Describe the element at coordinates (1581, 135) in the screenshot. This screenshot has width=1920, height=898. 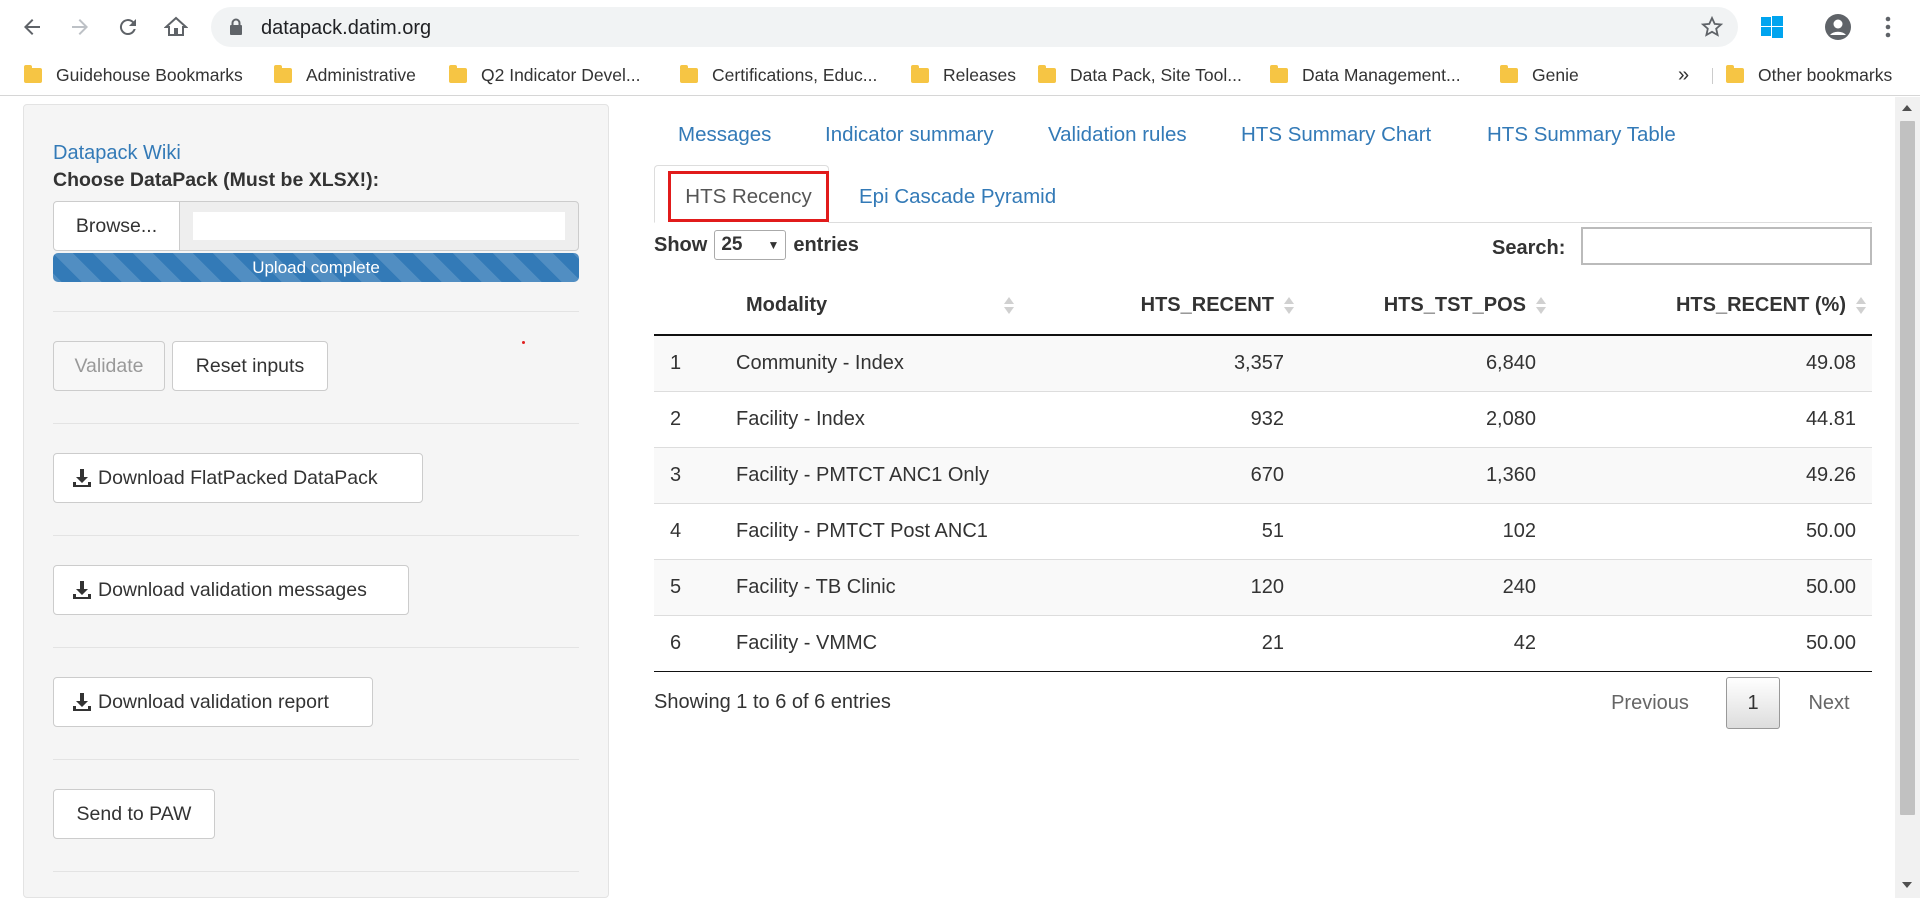
I see `tab-hts-summary-table: HTS Summary Table` at that location.